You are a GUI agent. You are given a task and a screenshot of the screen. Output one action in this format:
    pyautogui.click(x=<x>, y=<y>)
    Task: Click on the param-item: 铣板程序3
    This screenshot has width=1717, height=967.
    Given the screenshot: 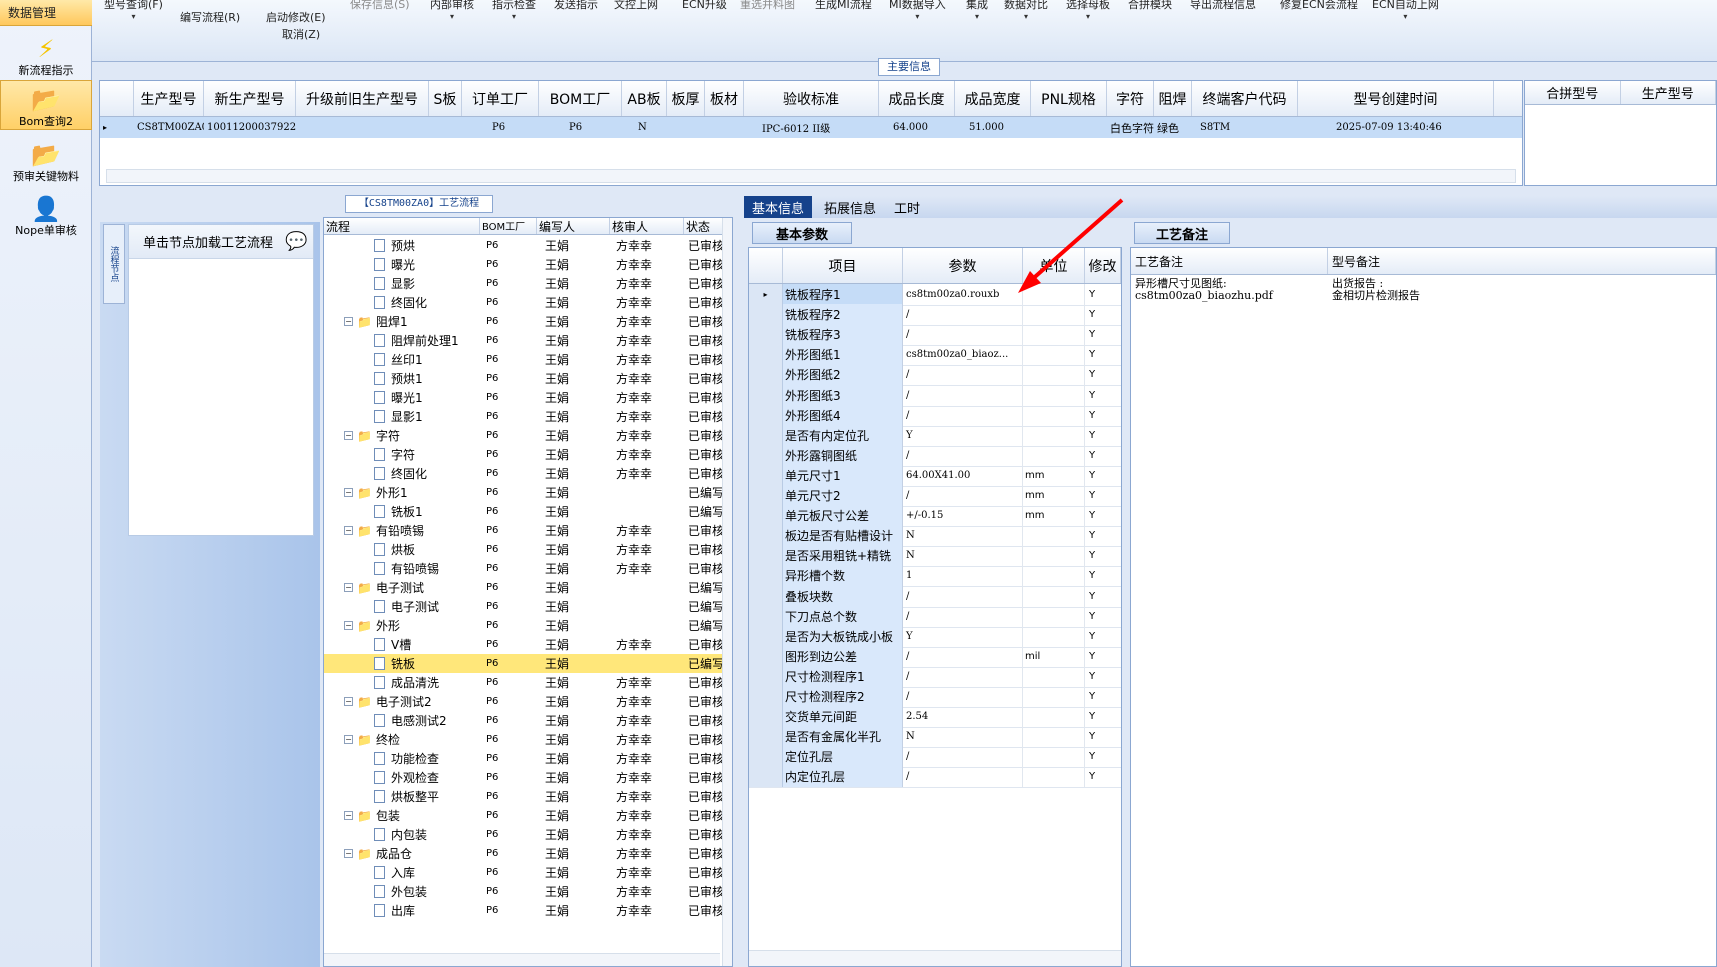 What is the action you would take?
    pyautogui.click(x=843, y=335)
    